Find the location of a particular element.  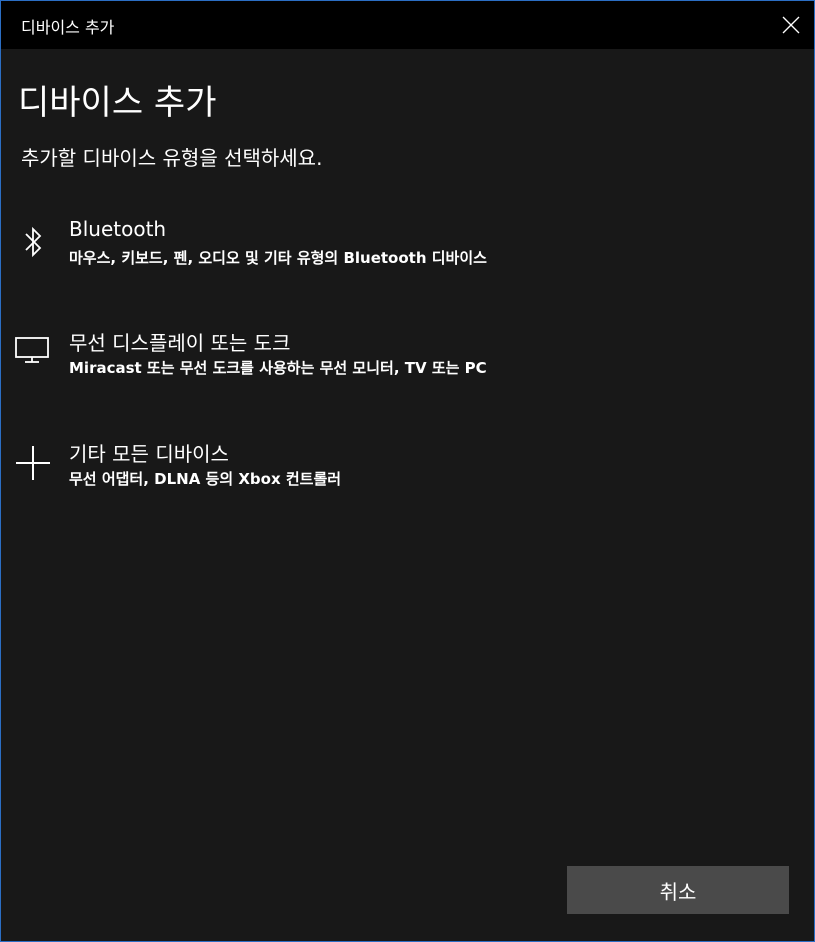

page-subtitle: 추가할 디바이스 유형을 선택하세요. is located at coordinates (172, 158).